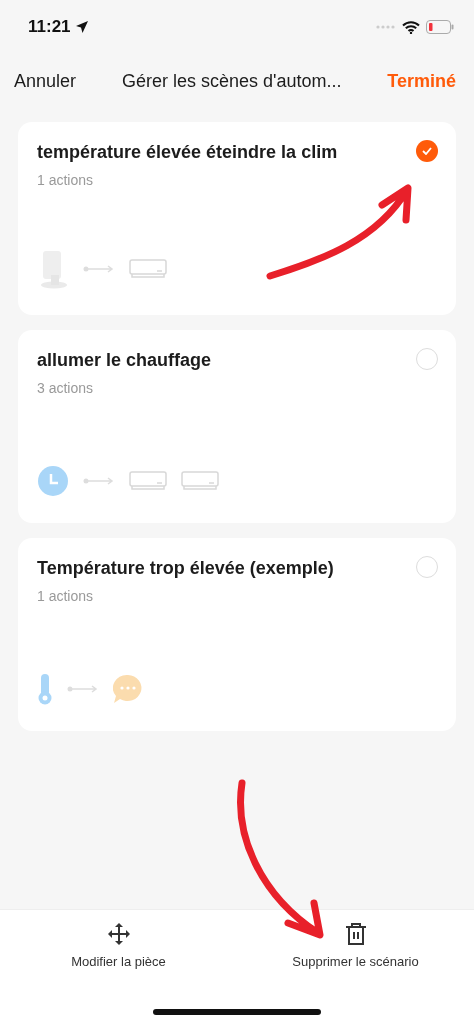 The height and width of the screenshot is (1024, 474). I want to click on delete-scene-button: Supprimer le scénario, so click(355, 943).